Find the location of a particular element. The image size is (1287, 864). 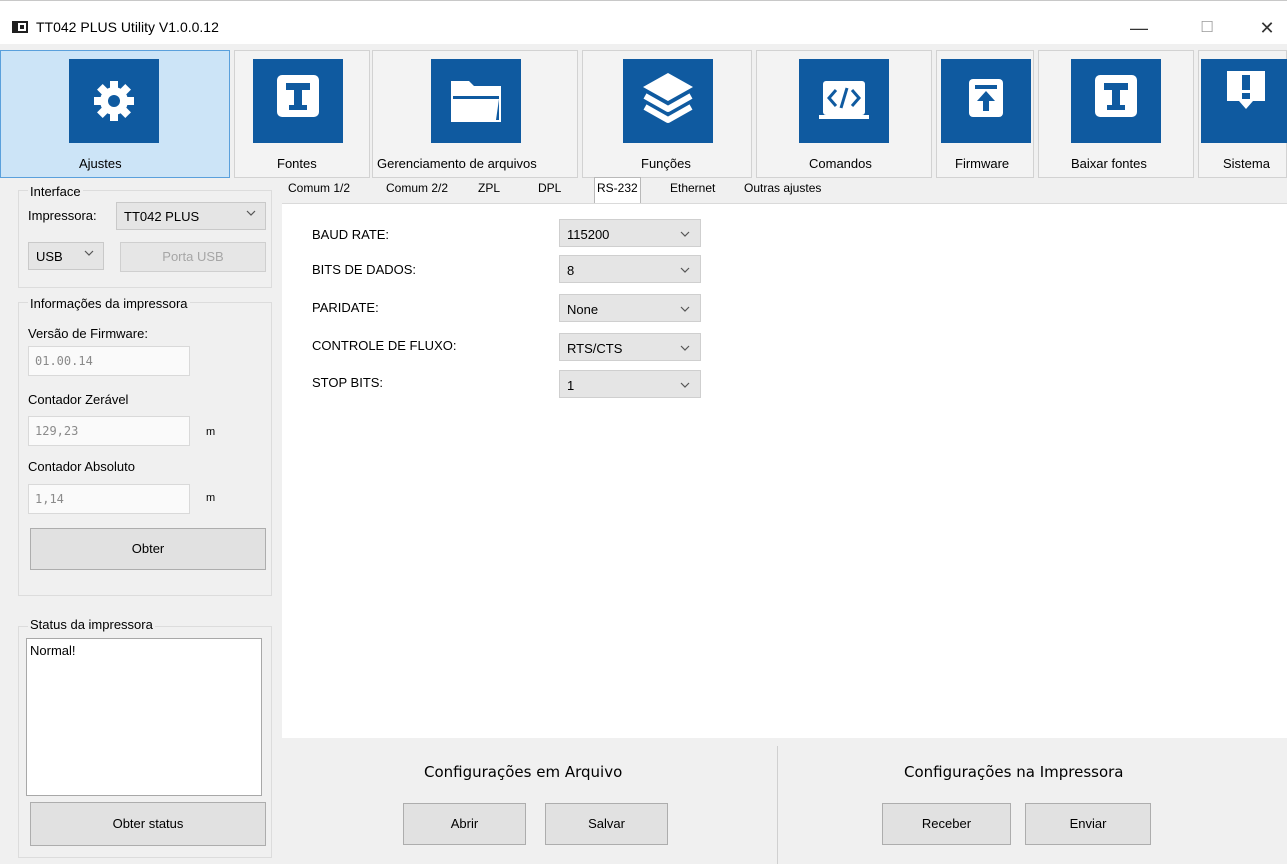

parity-value: None is located at coordinates (583, 309).